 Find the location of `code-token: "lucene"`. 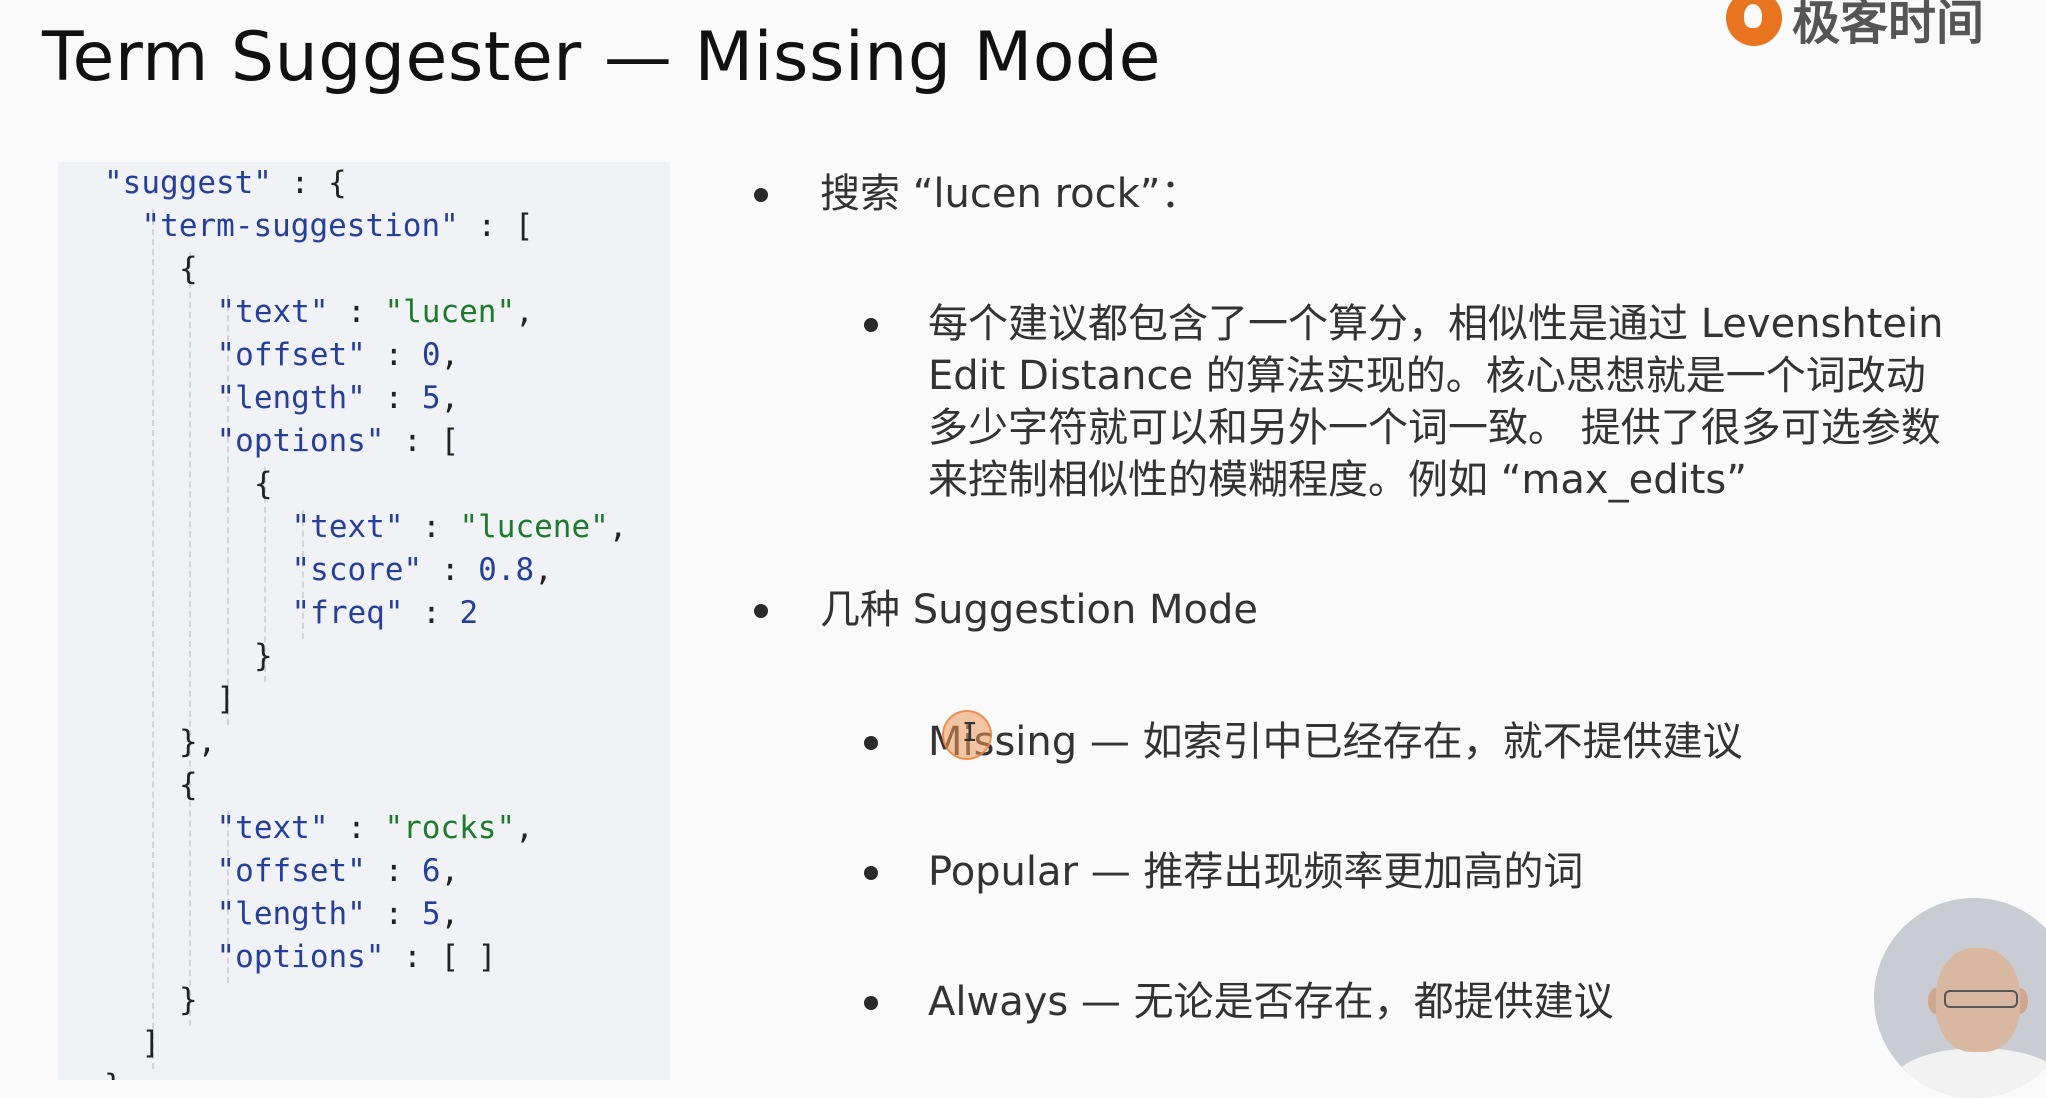

code-token: "lucene" is located at coordinates (534, 527).